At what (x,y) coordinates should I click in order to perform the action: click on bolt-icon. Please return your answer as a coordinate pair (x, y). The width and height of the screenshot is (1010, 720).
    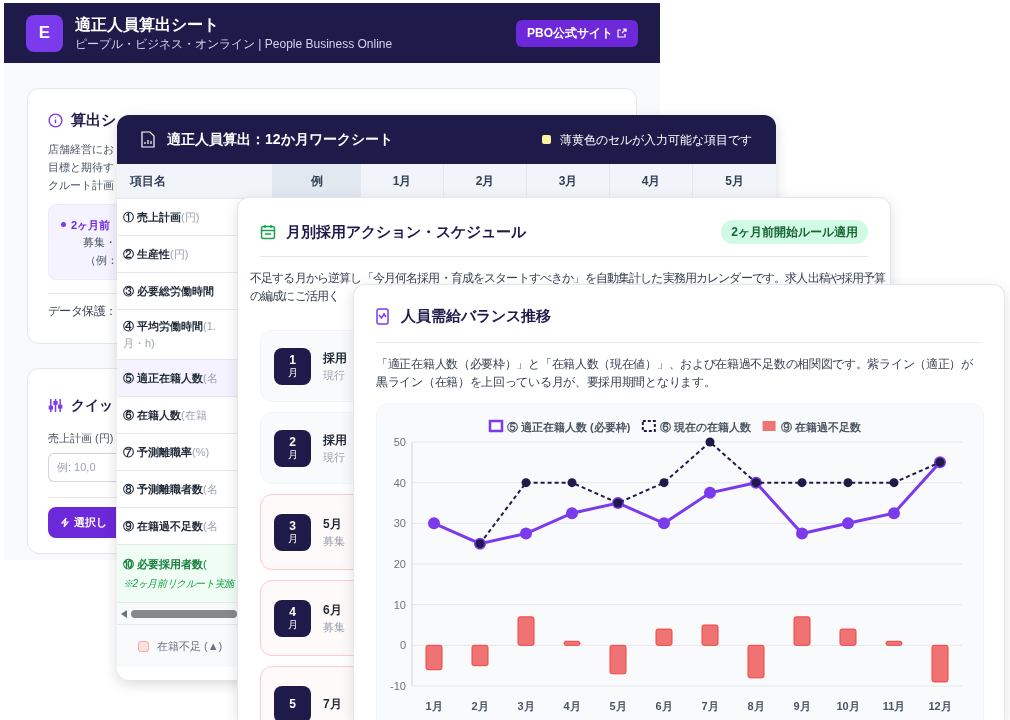
    Looking at the image, I should click on (65, 522).